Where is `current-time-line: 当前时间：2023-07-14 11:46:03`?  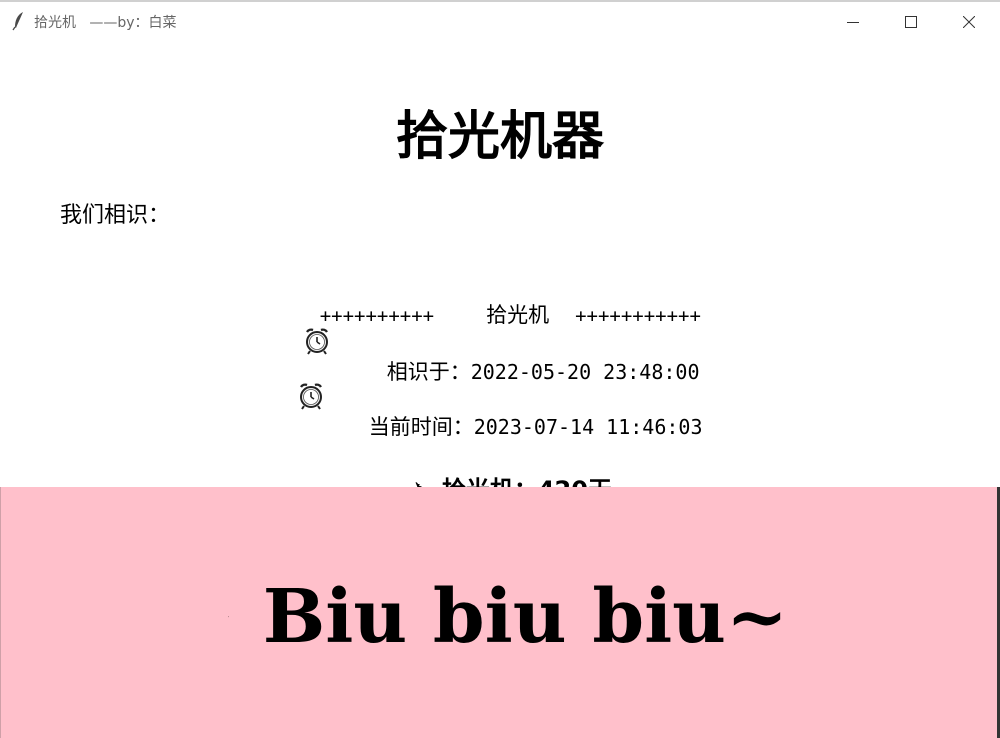 current-time-line: 当前时间：2023-07-14 11:46:03 is located at coordinates (522, 409).